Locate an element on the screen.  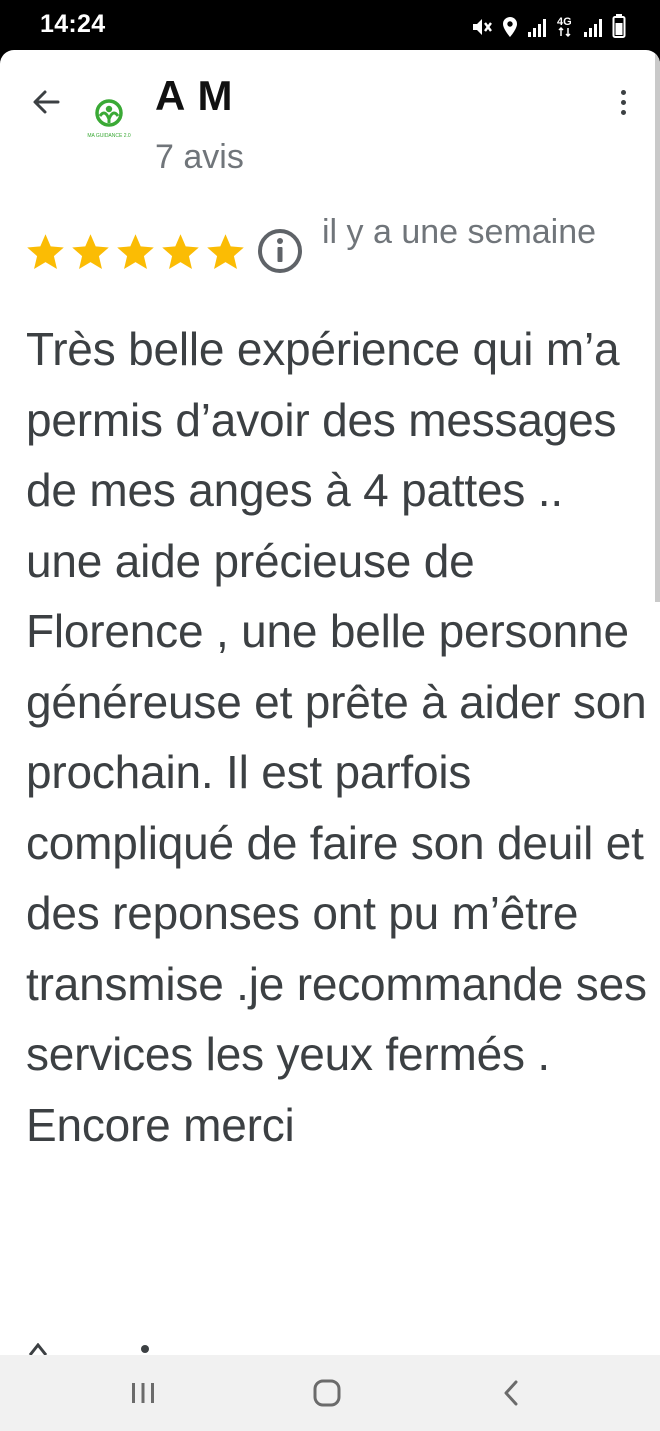
info-icon is located at coordinates (280, 251).